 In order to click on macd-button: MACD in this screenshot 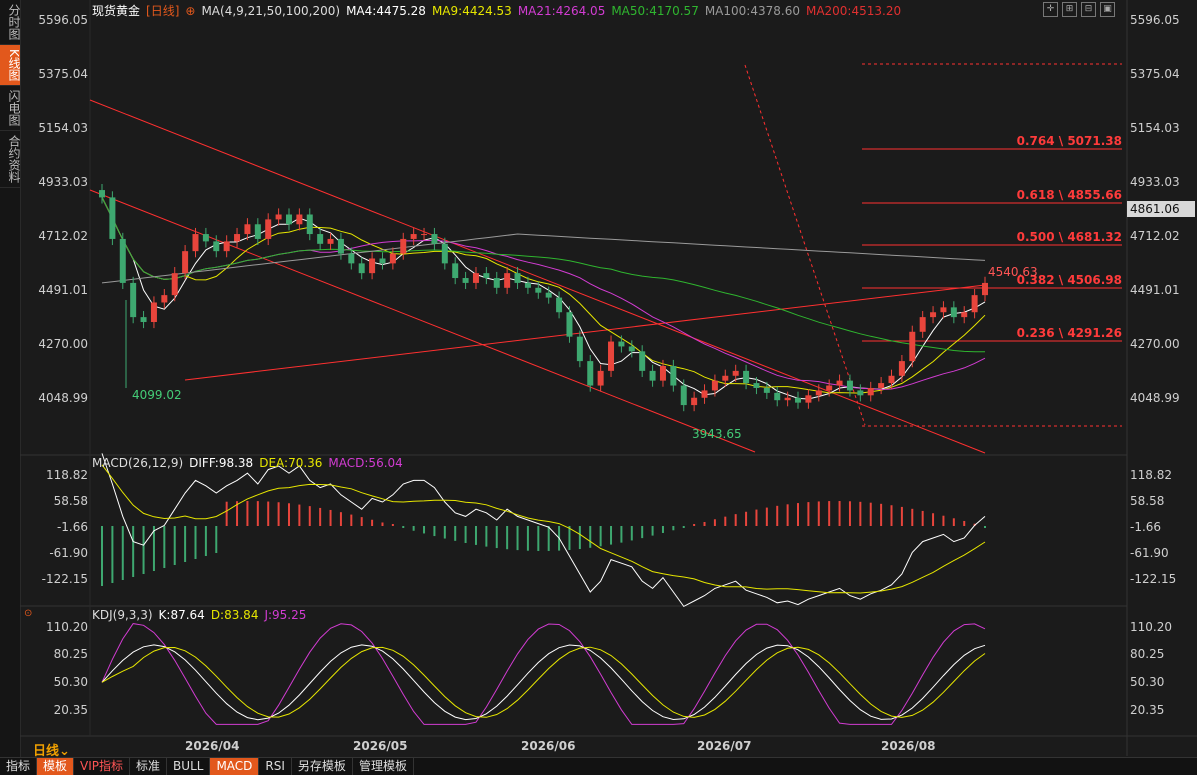, I will do `click(235, 766)`.